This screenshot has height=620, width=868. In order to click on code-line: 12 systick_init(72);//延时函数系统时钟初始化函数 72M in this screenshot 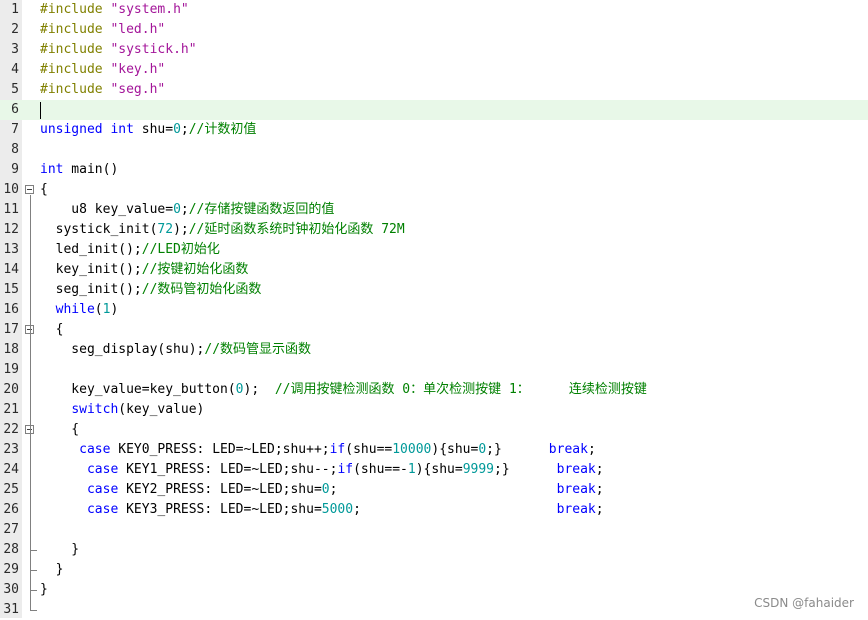, I will do `click(434, 230)`.